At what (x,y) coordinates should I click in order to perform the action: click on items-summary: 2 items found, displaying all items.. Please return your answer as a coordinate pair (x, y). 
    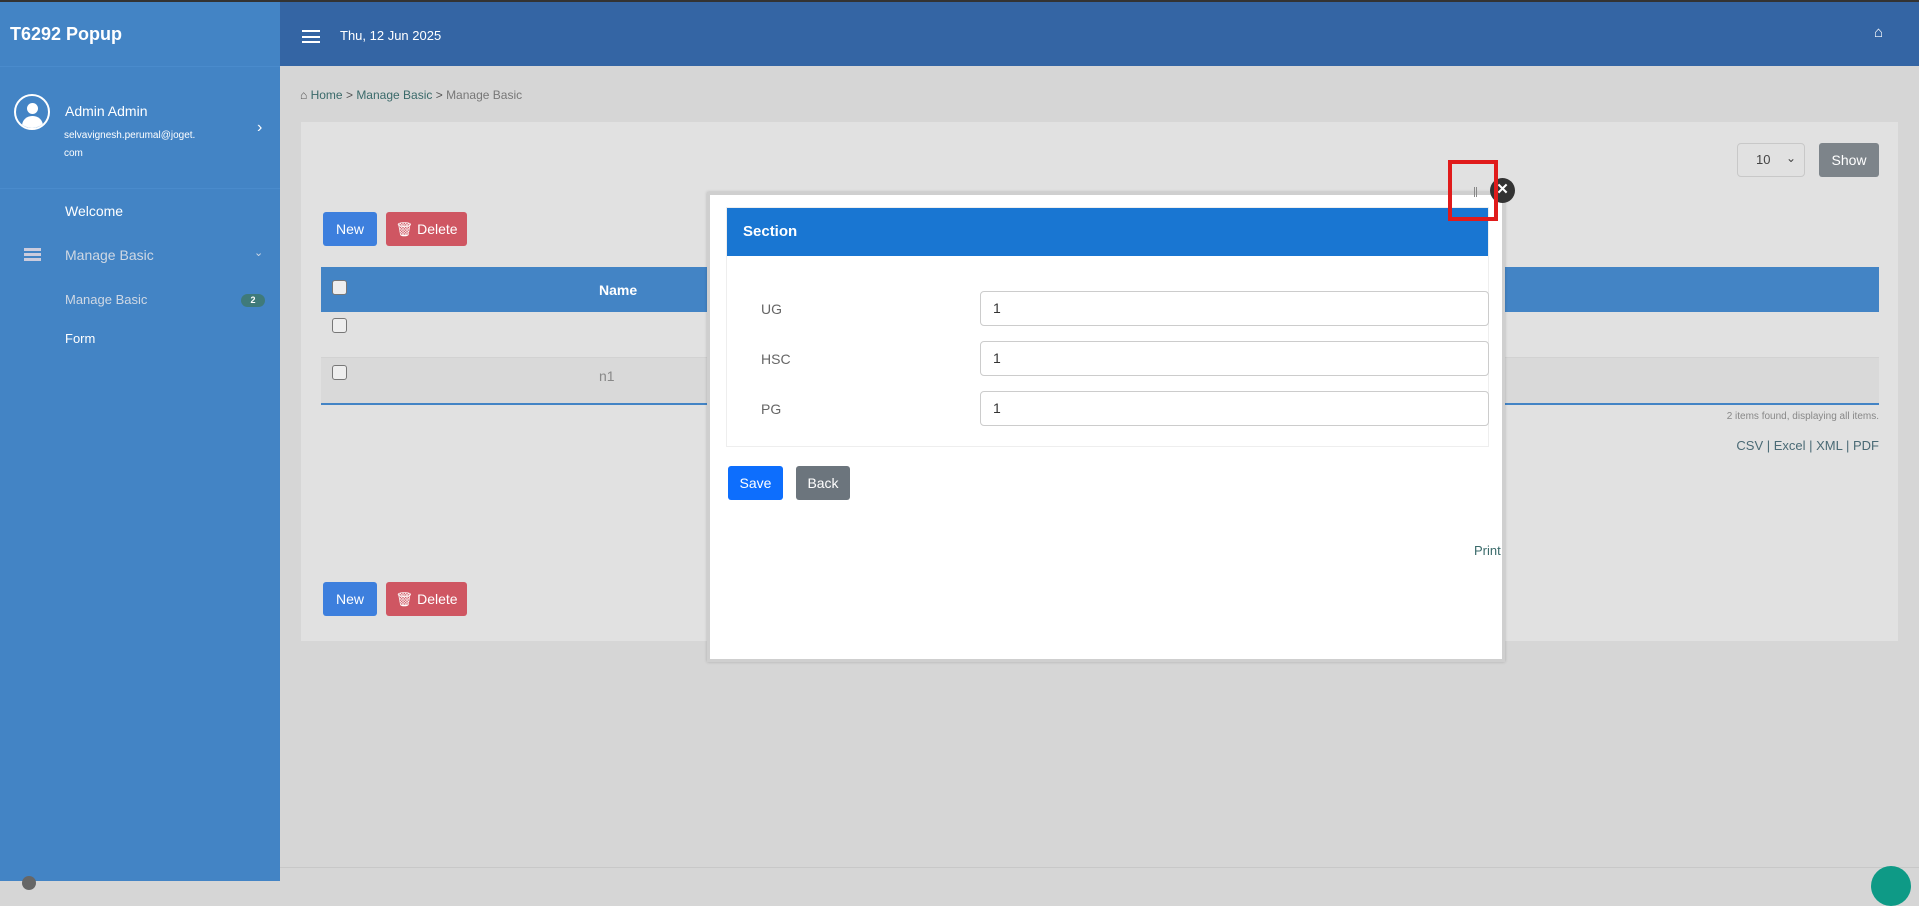
    Looking at the image, I should click on (1802, 416).